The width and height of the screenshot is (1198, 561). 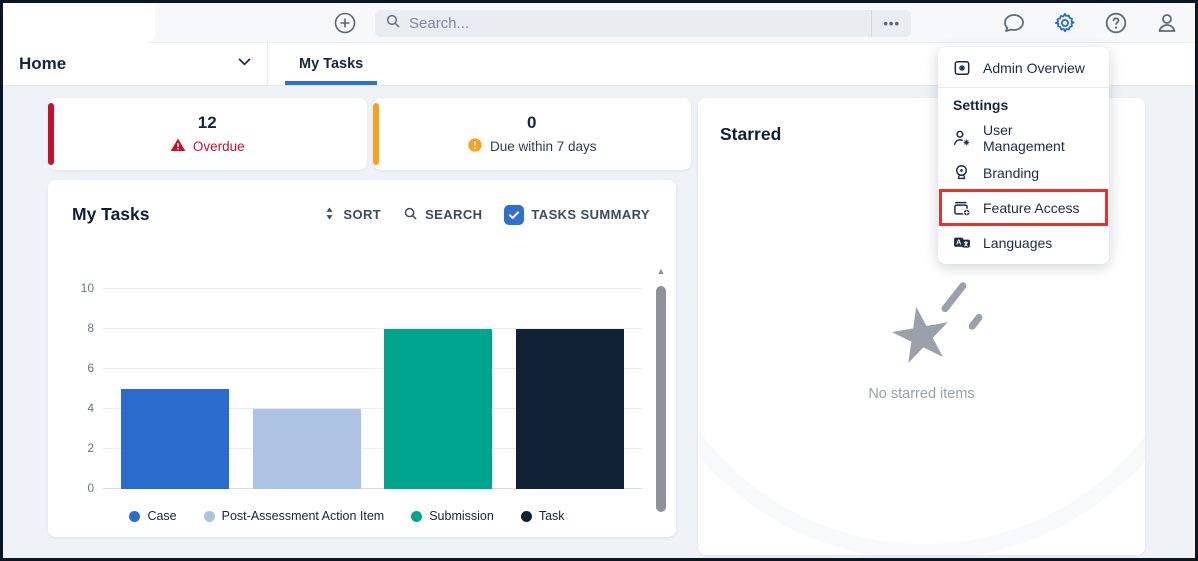 I want to click on chevron-down-icon, so click(x=244, y=64).